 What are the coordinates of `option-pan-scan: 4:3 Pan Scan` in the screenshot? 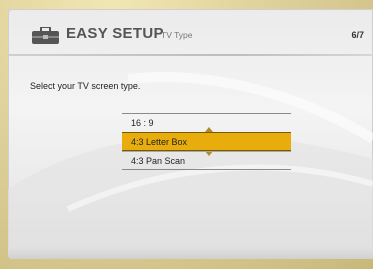 It's located at (206, 160).